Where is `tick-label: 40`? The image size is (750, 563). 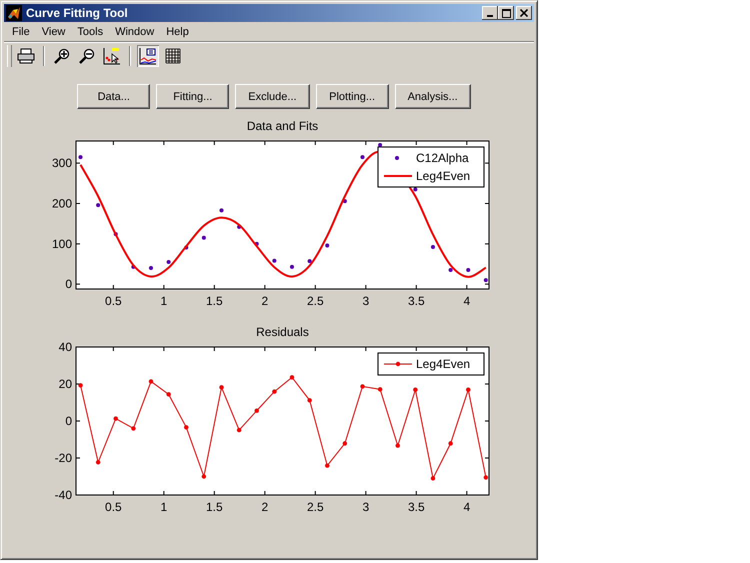 tick-label: 40 is located at coordinates (65, 347).